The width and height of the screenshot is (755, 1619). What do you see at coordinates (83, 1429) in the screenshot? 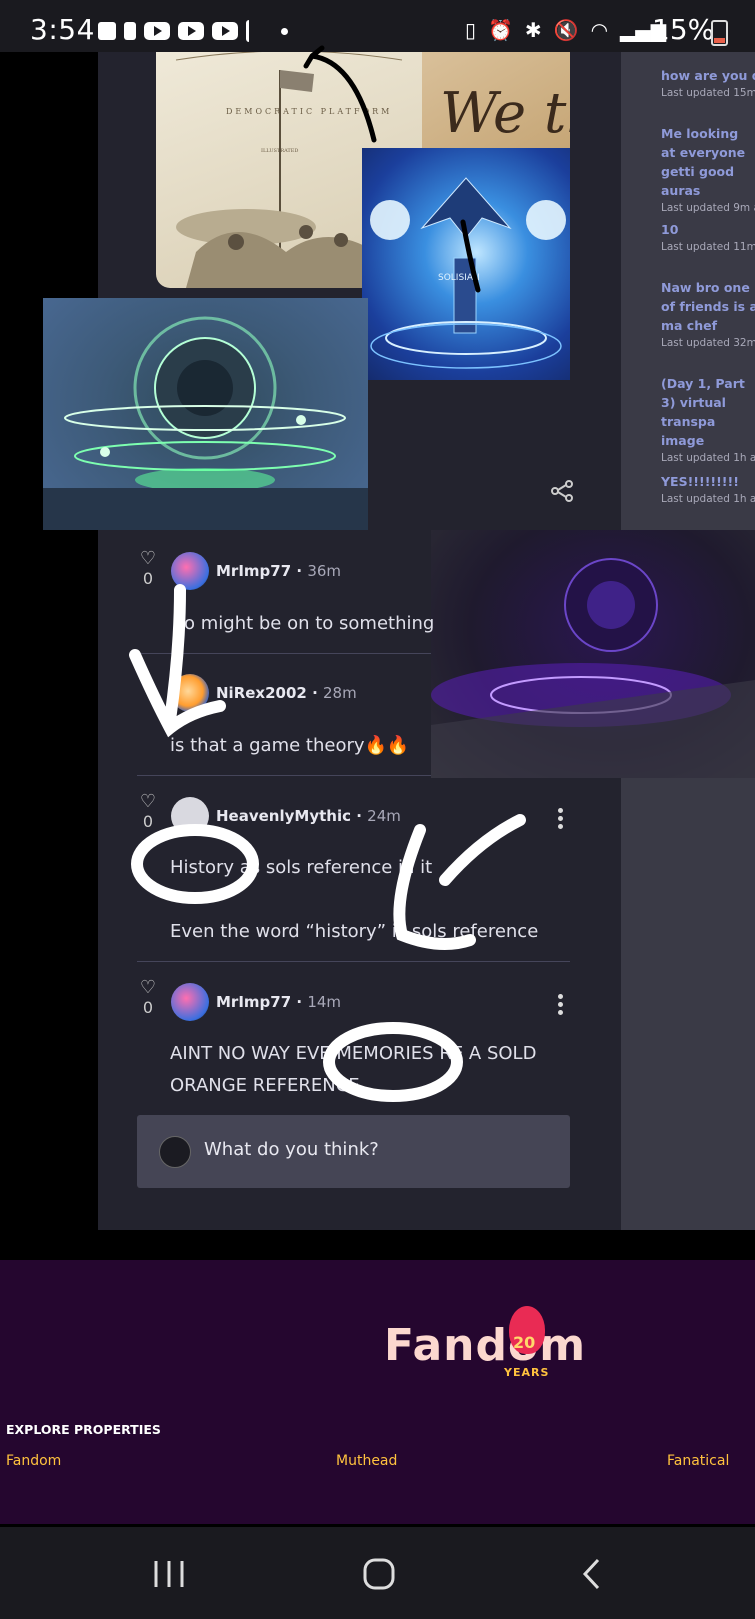
I see `explore-properties-heading: EXPLORE PROPERTIES` at bounding box center [83, 1429].